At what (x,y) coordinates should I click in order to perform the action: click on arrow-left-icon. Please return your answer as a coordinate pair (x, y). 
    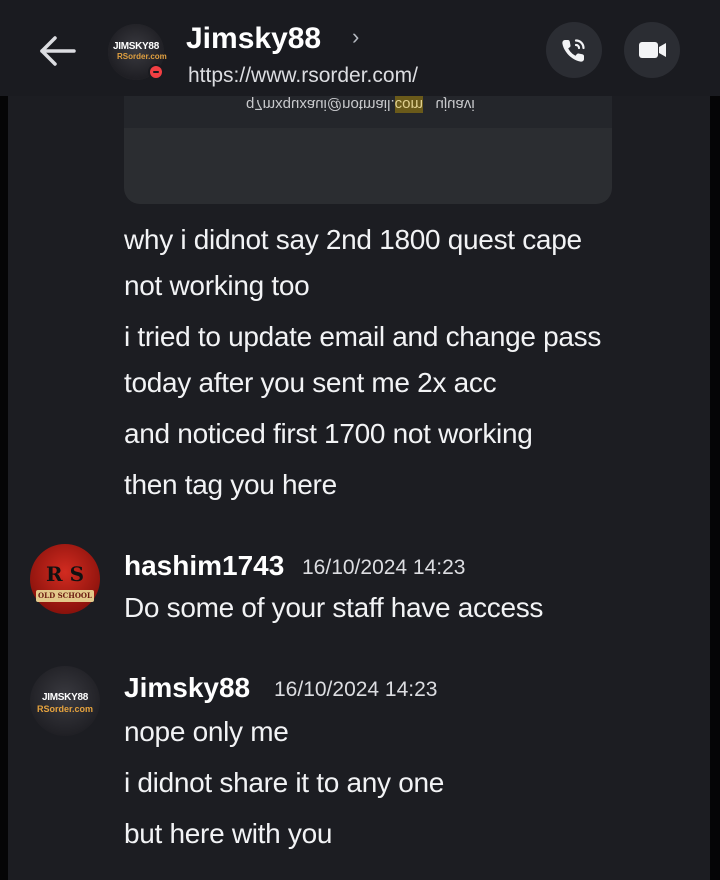
    Looking at the image, I should click on (58, 51).